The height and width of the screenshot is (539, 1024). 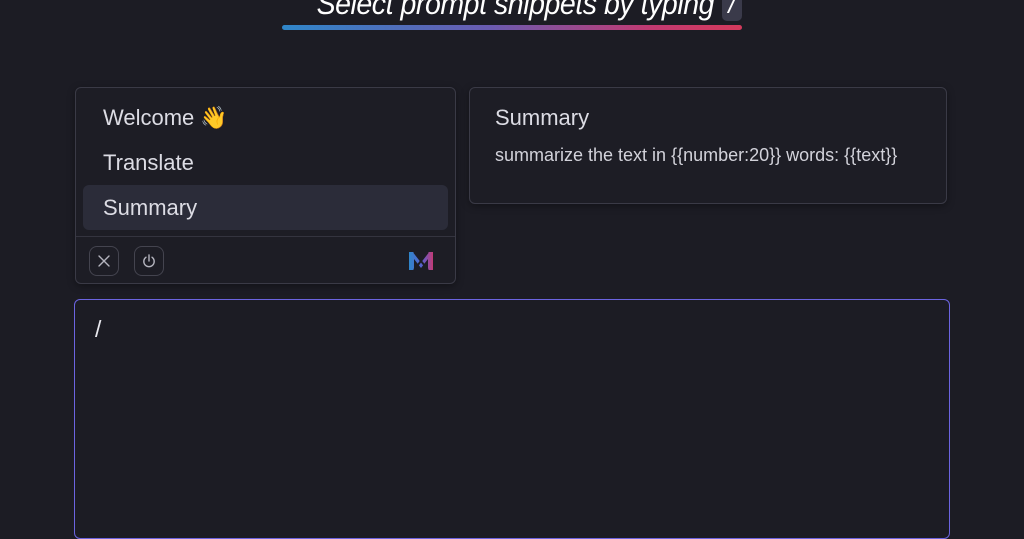 What do you see at coordinates (421, 261) in the screenshot?
I see `brand-logo-icon` at bounding box center [421, 261].